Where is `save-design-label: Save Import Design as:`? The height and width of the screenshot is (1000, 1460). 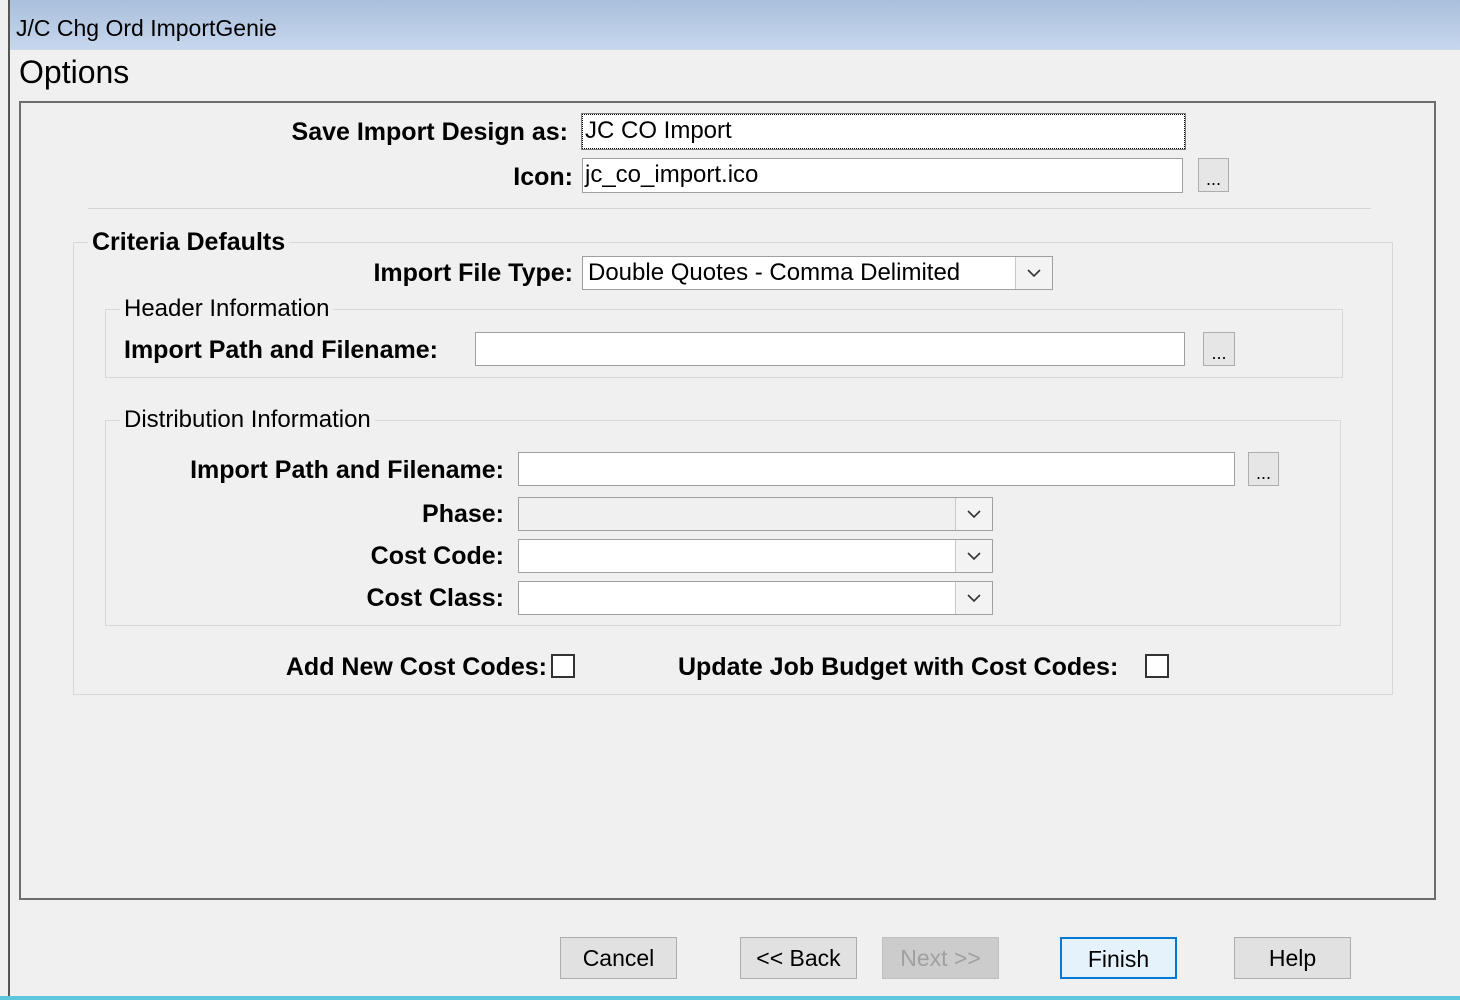
save-design-label: Save Import Design as: is located at coordinates (429, 132).